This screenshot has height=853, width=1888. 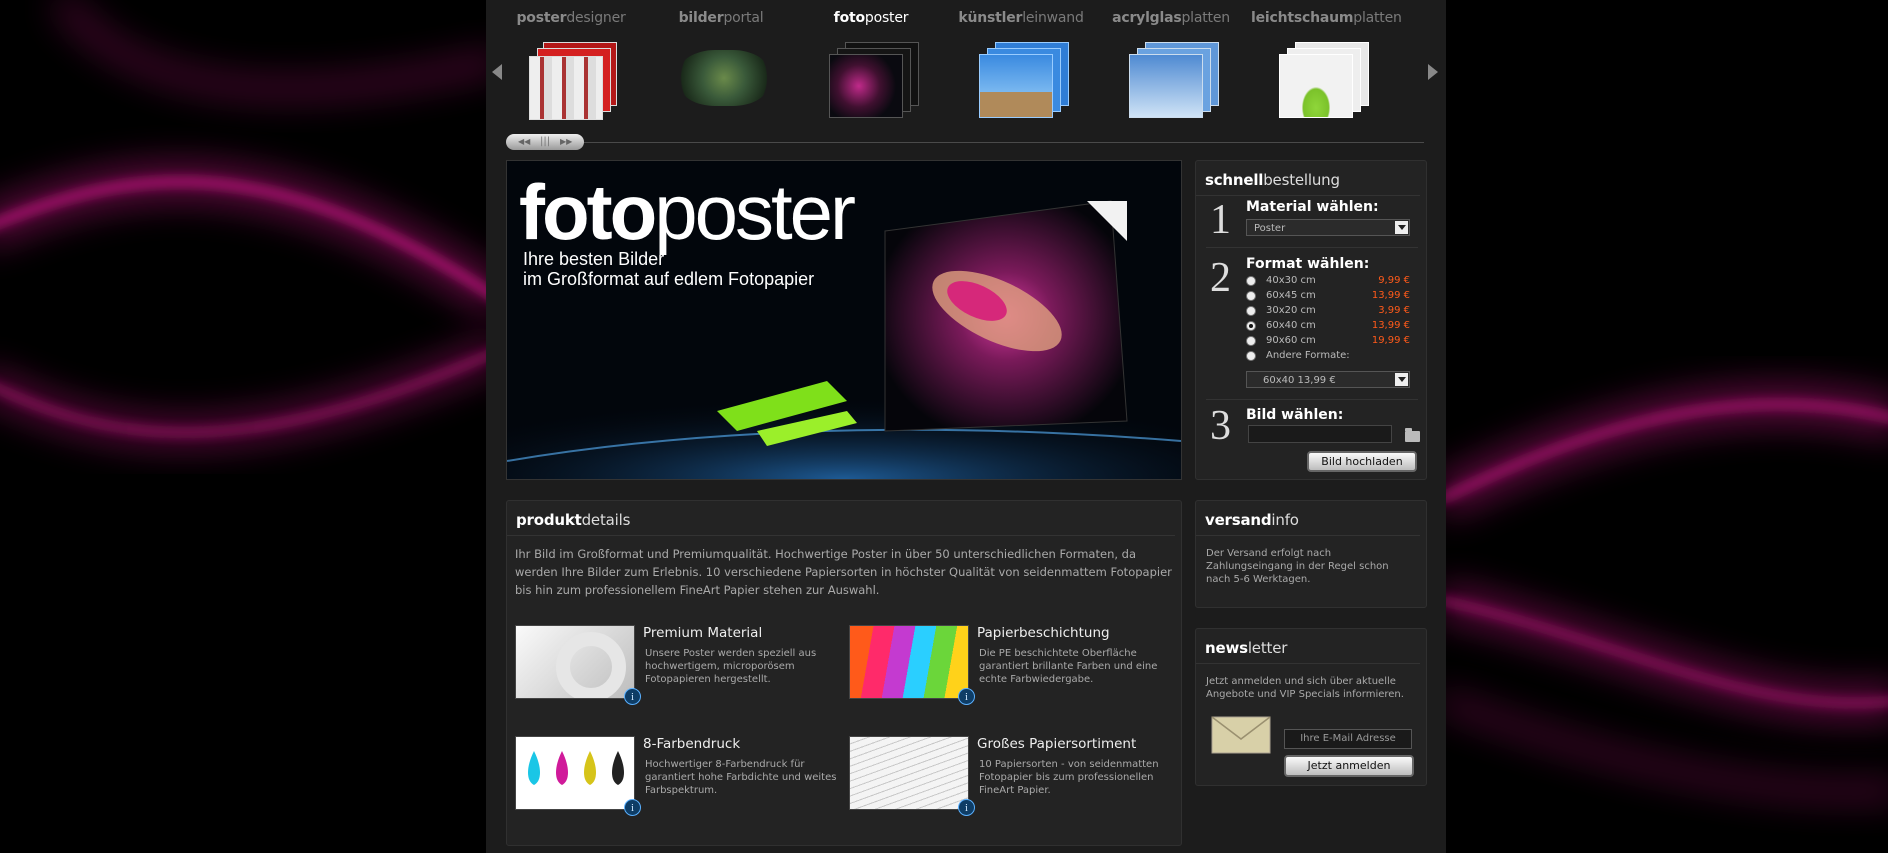 I want to click on format-select-value: 60x40 13,99 €, so click(x=1299, y=380).